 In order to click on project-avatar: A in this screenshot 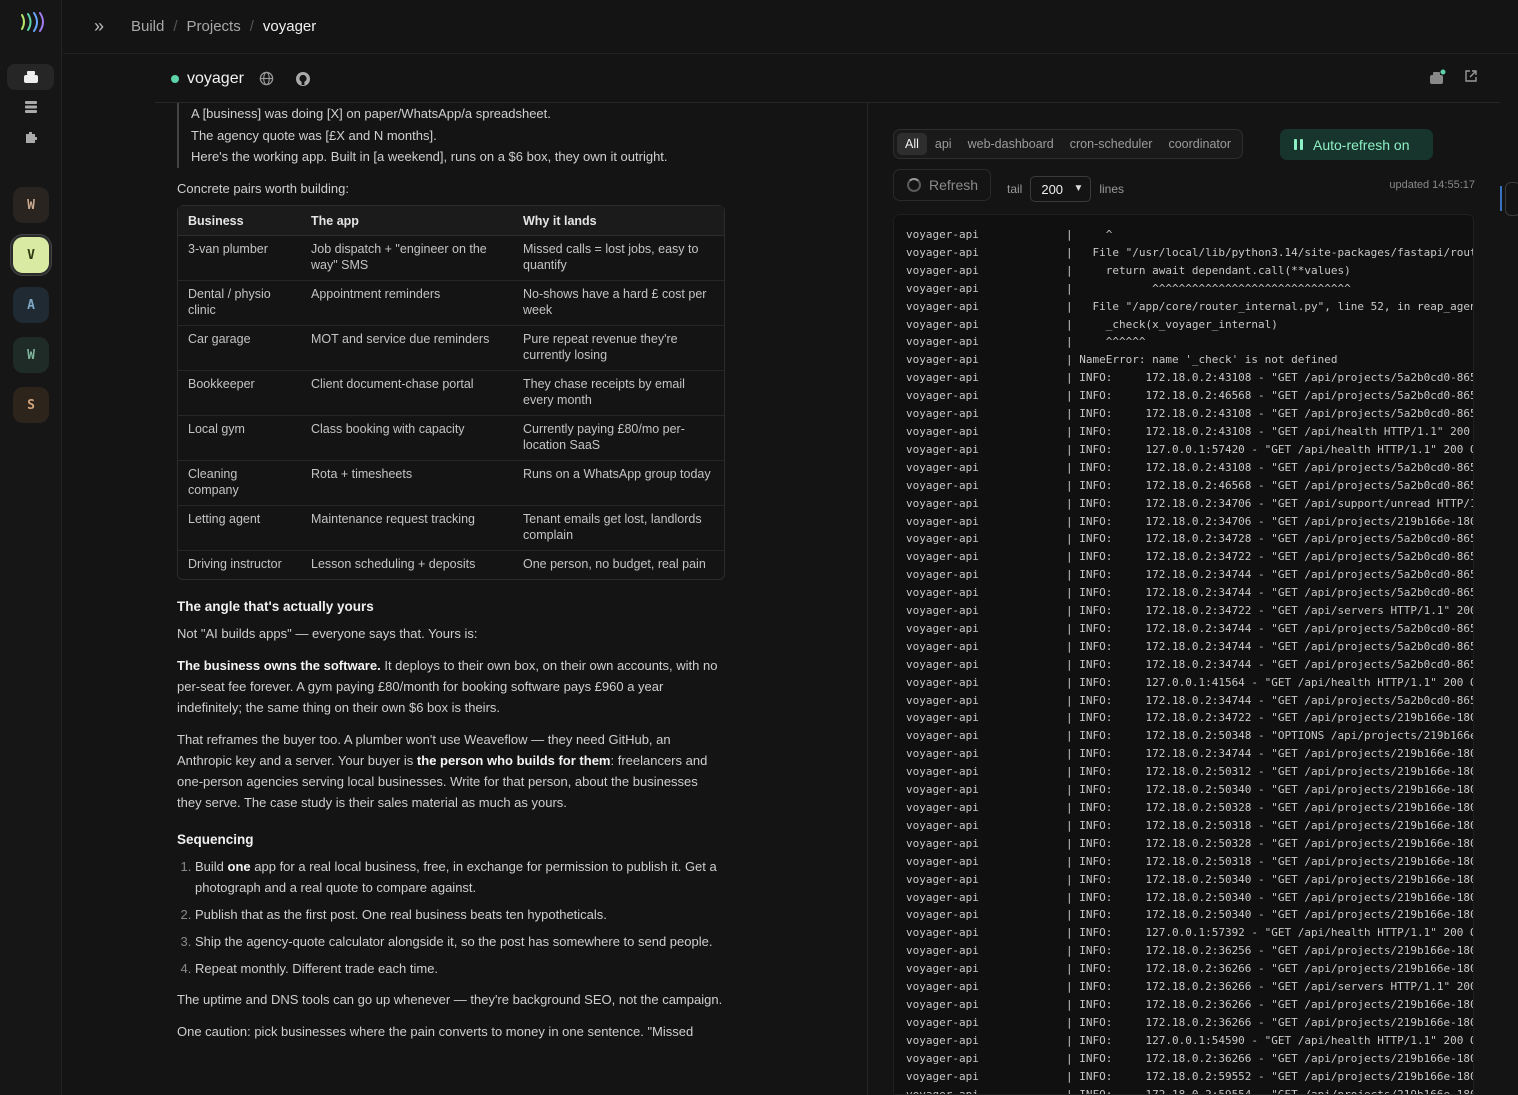, I will do `click(31, 305)`.